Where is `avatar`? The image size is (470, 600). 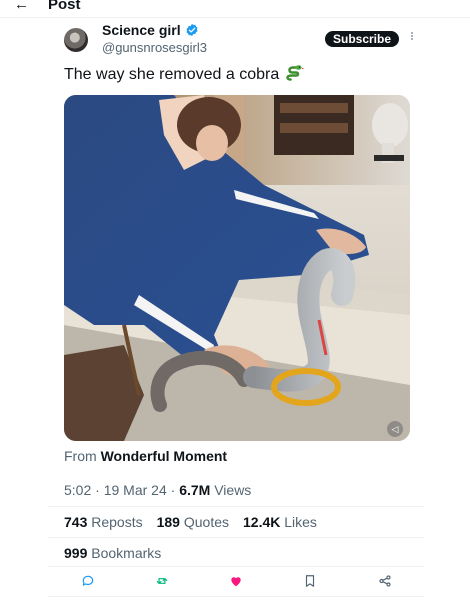 avatar is located at coordinates (76, 40).